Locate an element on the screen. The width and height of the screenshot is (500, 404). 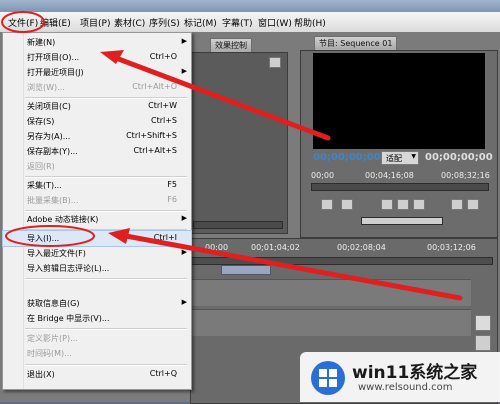
menu-item-open-project: 打开项目(O)... Ctrl+O is located at coordinates (97, 57).